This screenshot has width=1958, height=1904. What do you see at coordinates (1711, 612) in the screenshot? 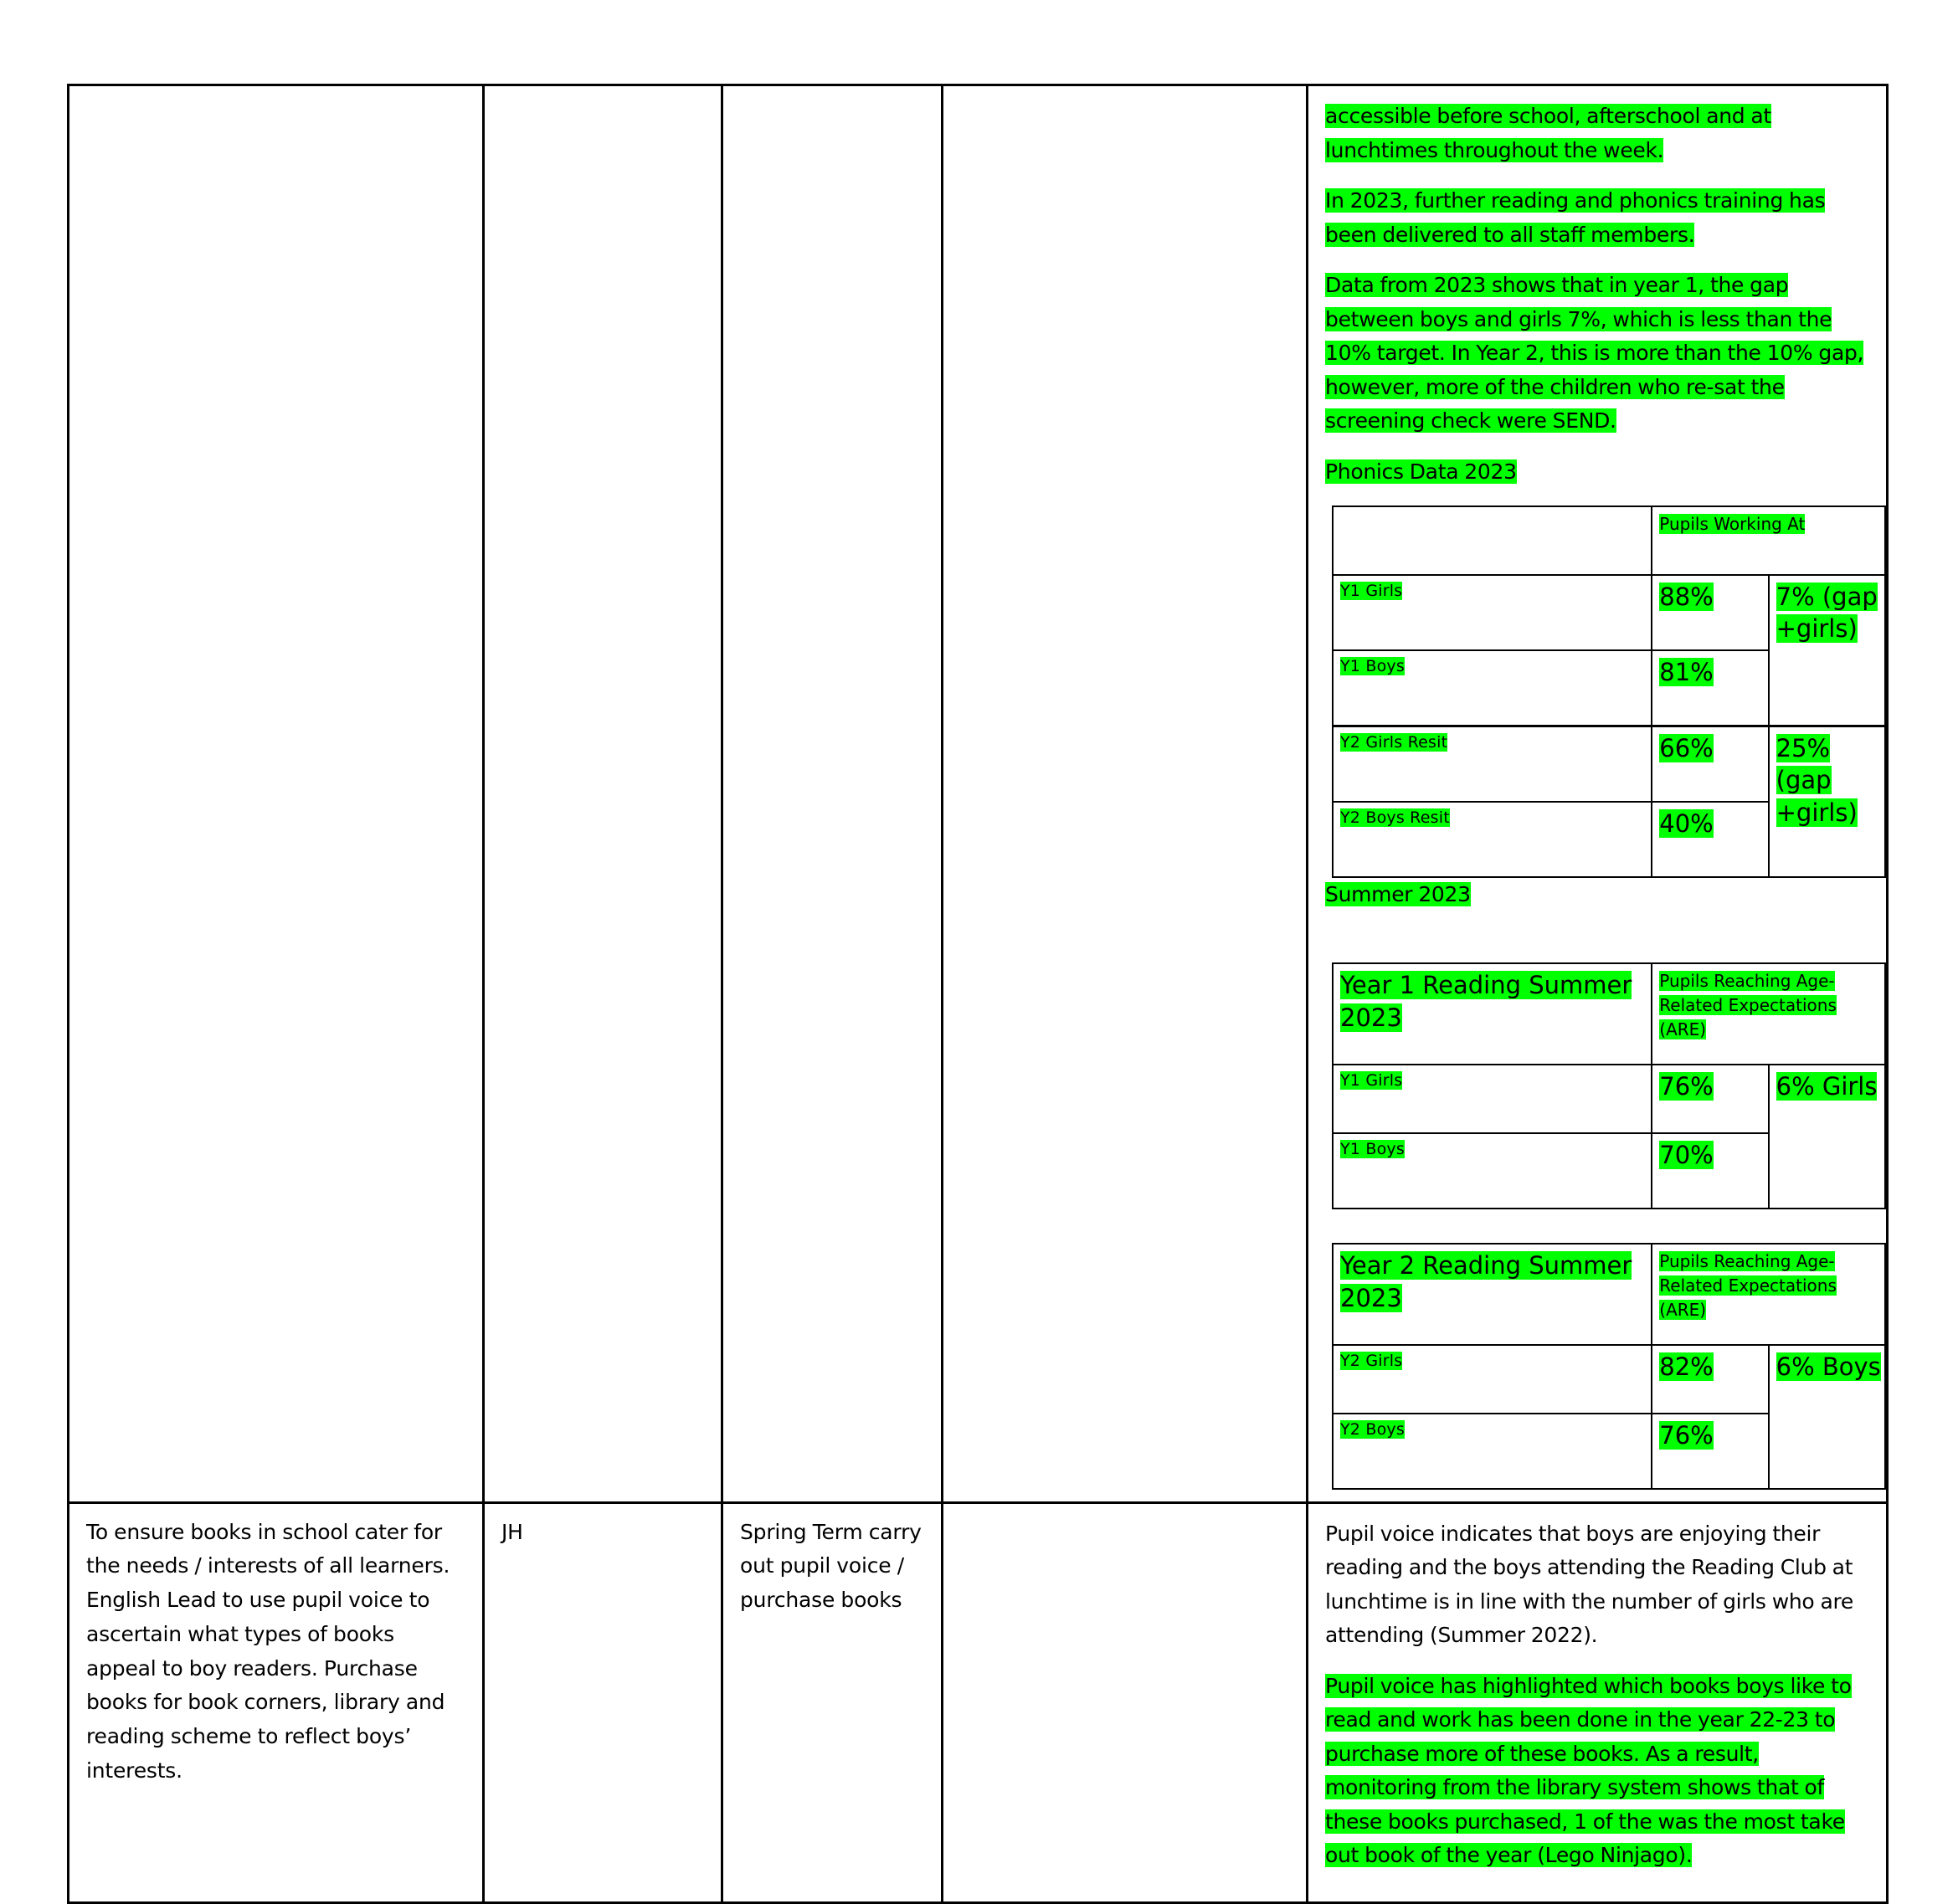
I see `phonics-row-value: 88%` at bounding box center [1711, 612].